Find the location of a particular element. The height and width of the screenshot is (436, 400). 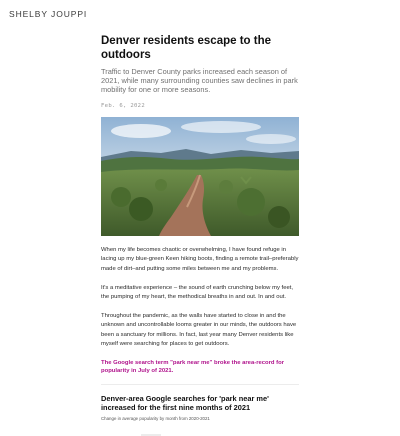

publish-date: Feb. 6, 2022 is located at coordinates (123, 105).